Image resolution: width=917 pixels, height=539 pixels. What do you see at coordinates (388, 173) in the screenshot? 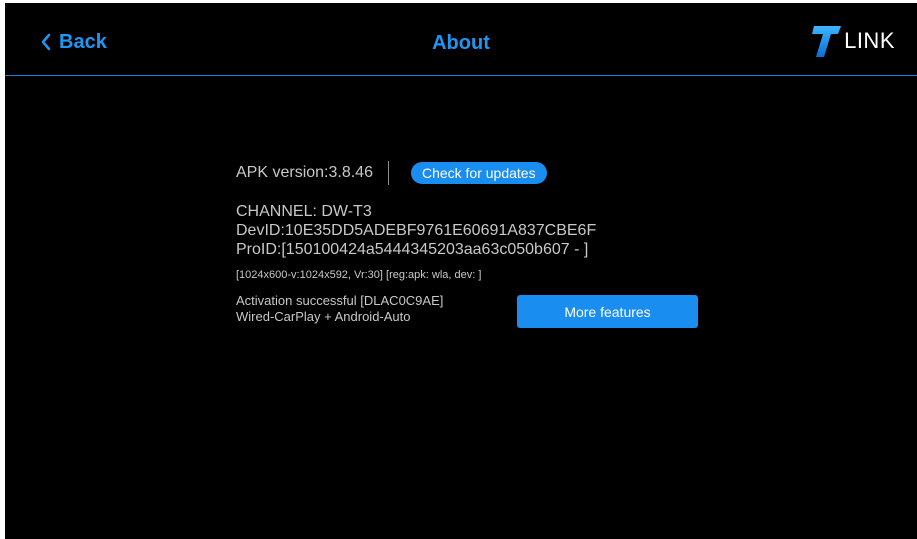
I see `divider` at bounding box center [388, 173].